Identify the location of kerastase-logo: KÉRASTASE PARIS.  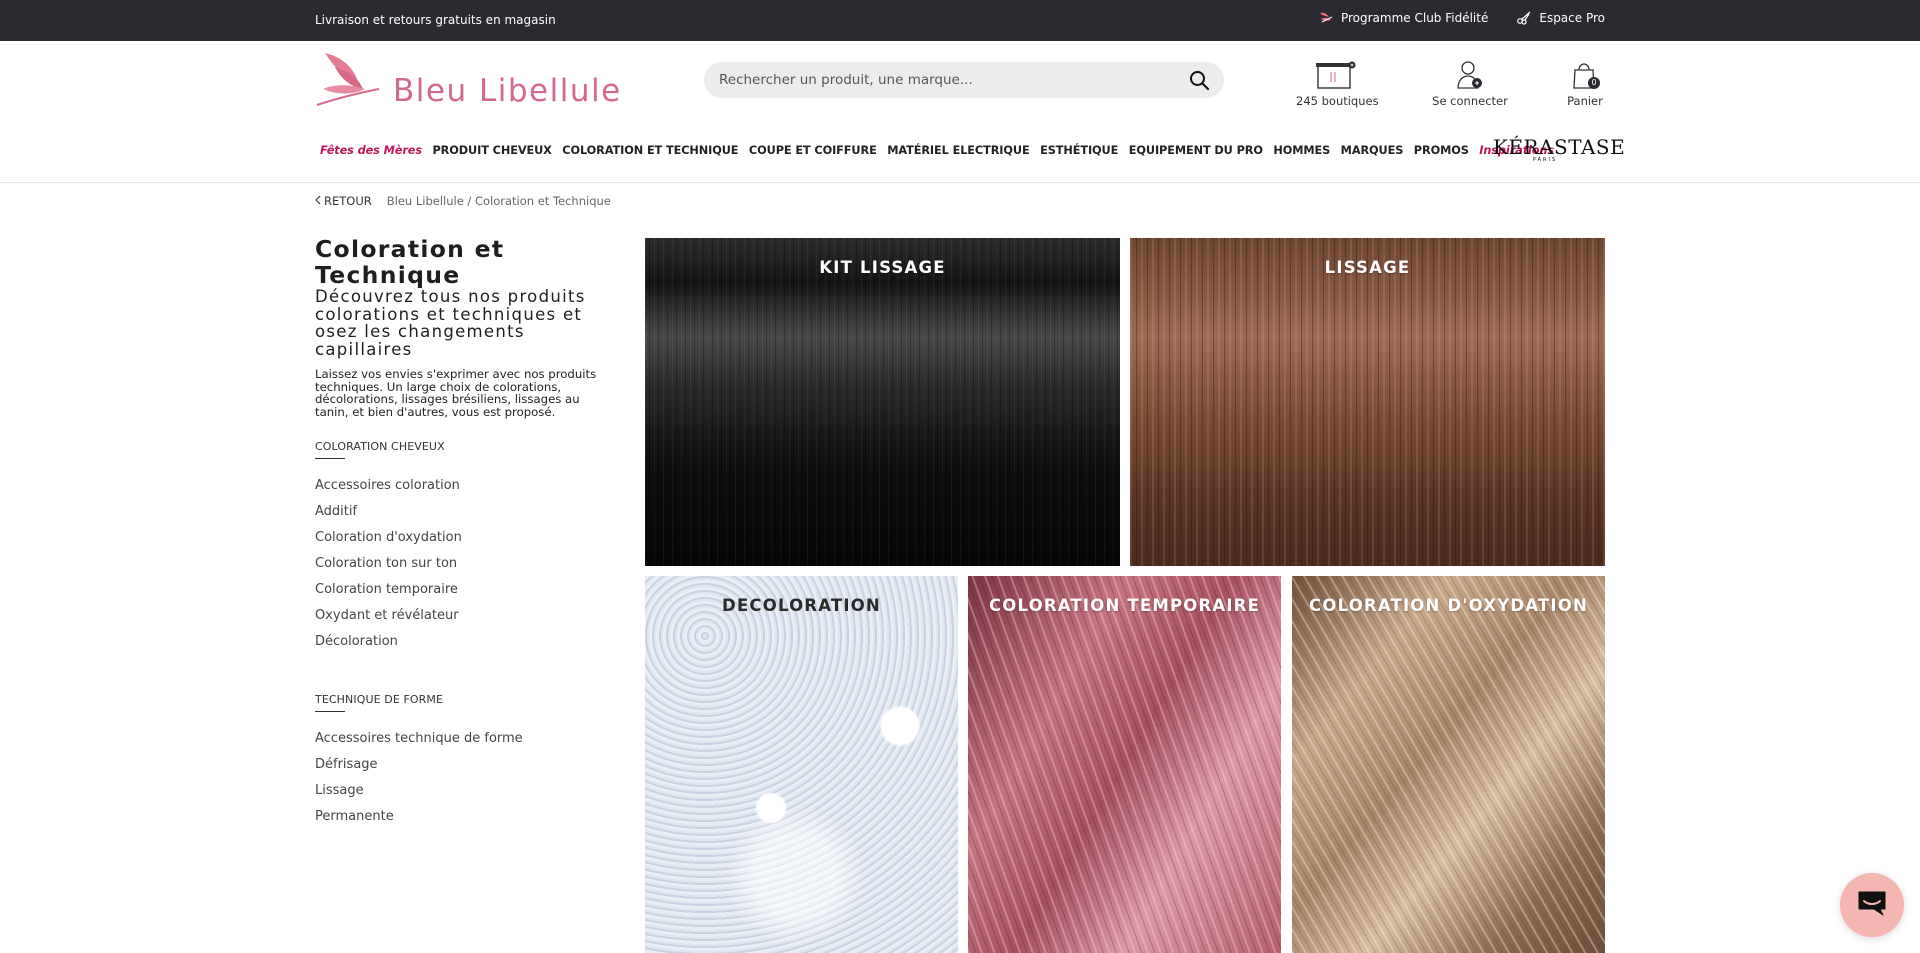
(1559, 149).